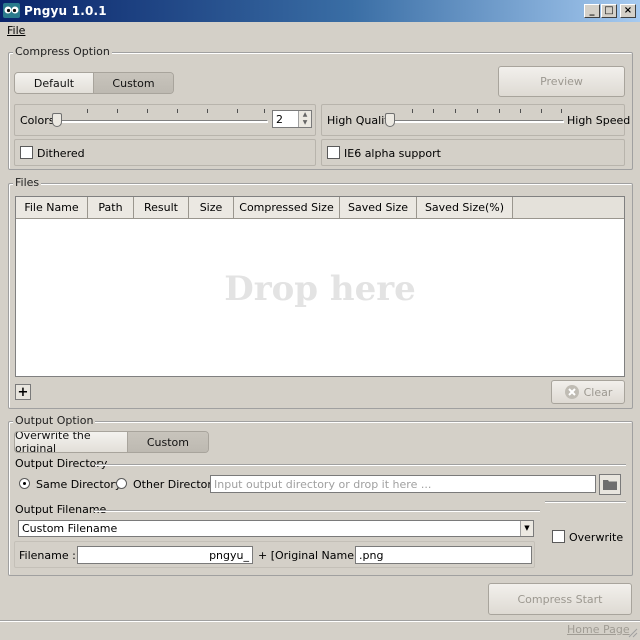  What do you see at coordinates (598, 392) in the screenshot?
I see `clear-label: Clear` at bounding box center [598, 392].